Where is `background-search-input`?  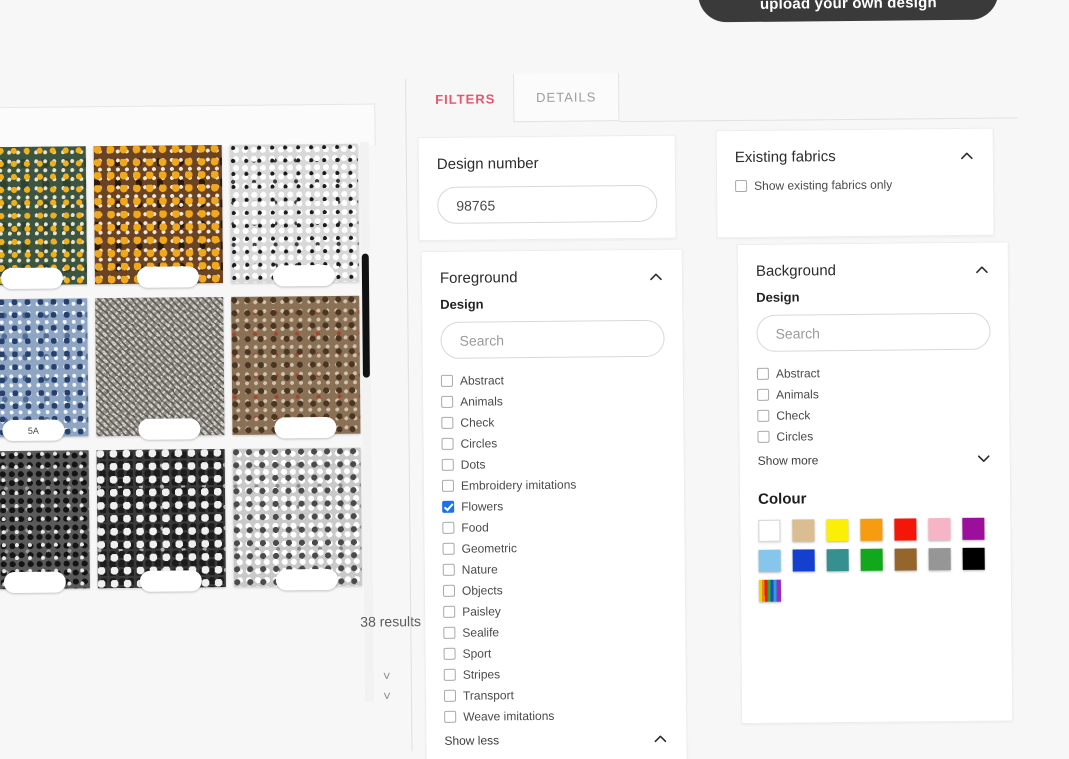
background-search-input is located at coordinates (873, 332).